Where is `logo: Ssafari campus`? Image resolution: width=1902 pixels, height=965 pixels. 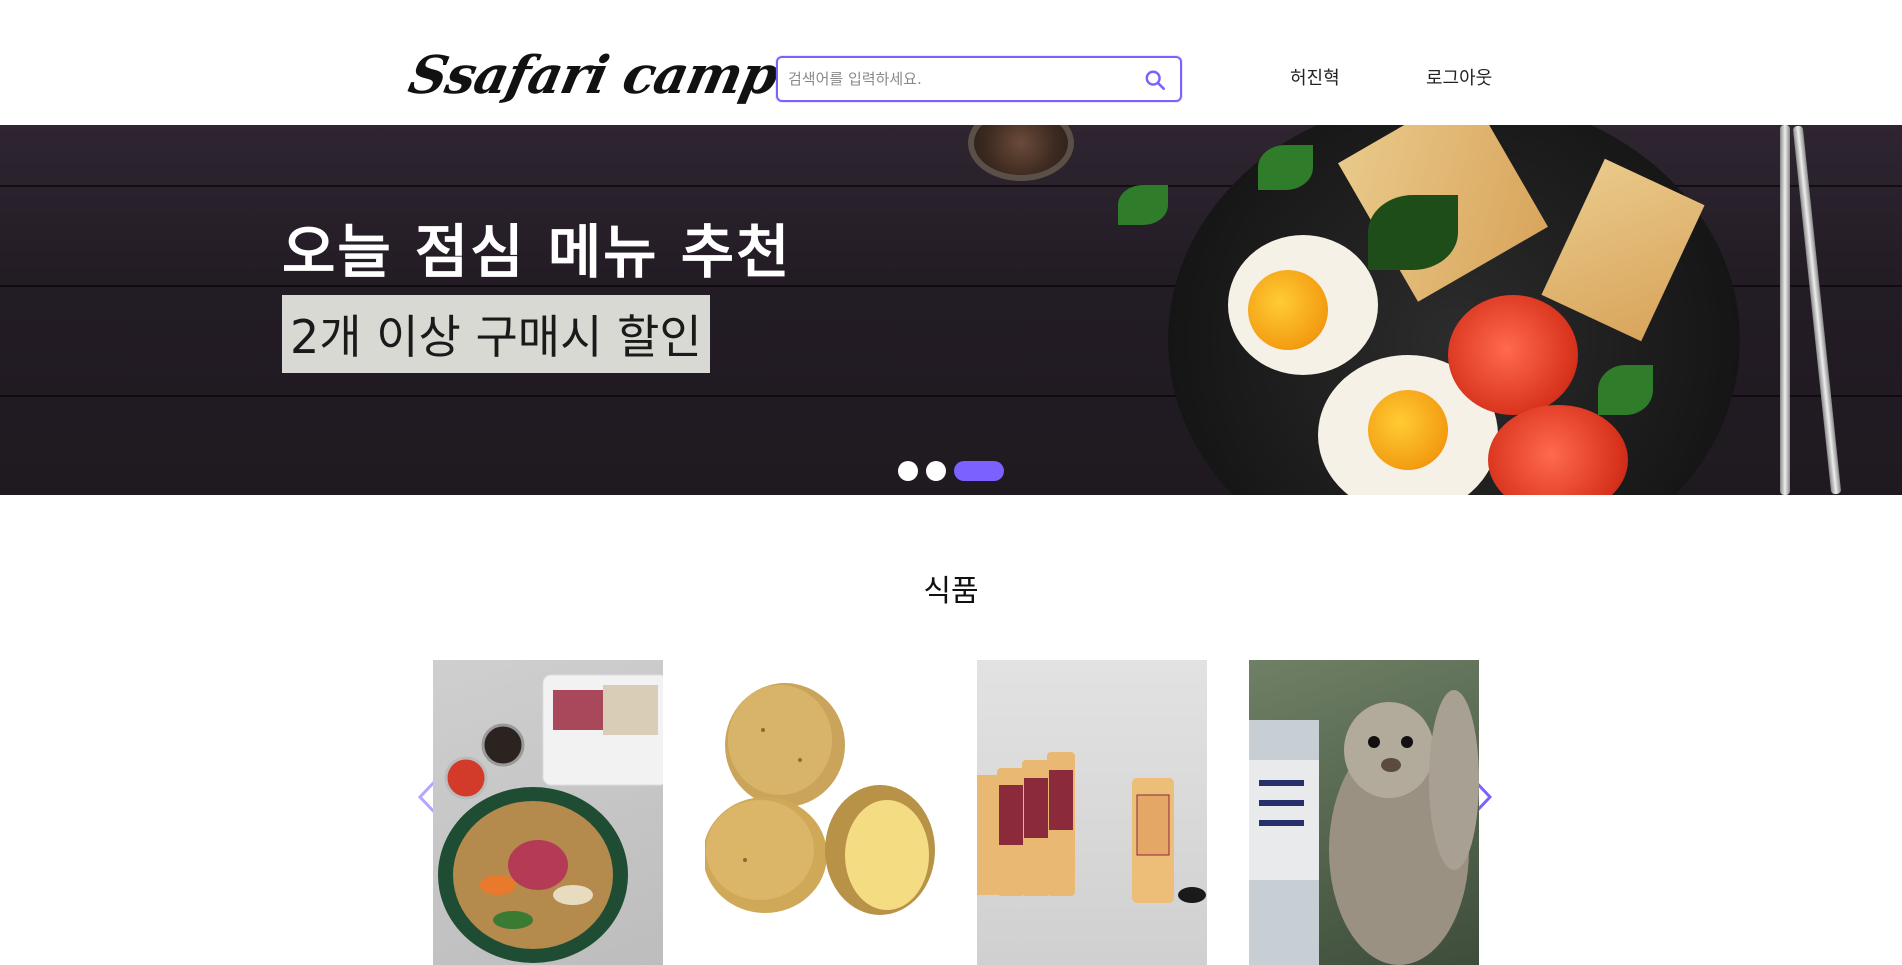 logo: Ssafari campus is located at coordinates (626, 76).